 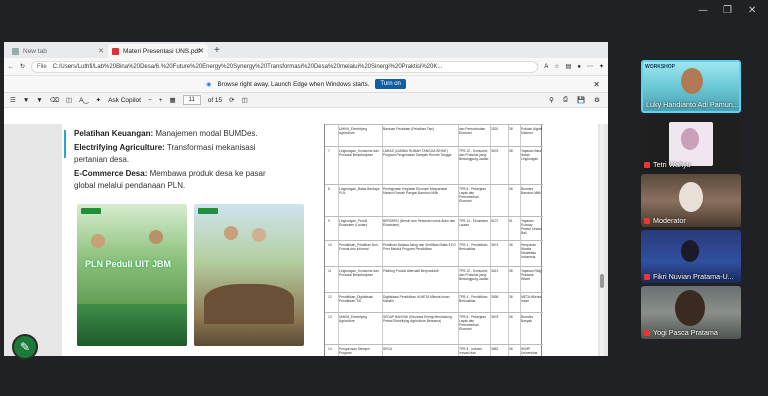 I want to click on person-figure, so click(x=259, y=235).